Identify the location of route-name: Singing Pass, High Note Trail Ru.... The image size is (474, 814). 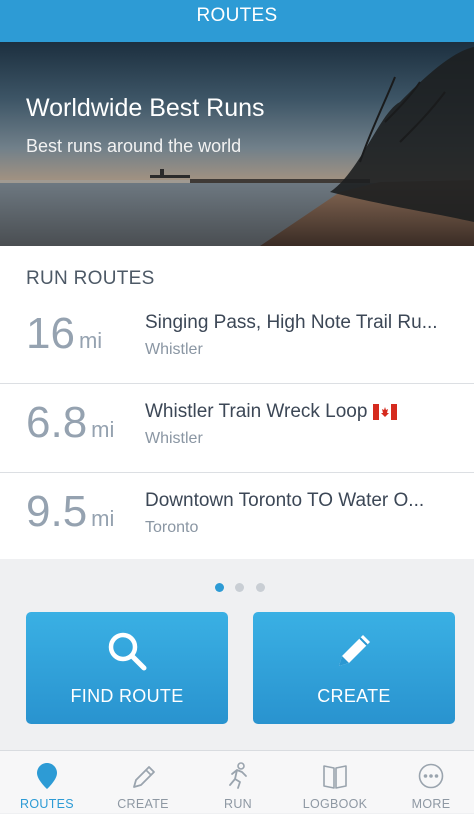
(291, 322).